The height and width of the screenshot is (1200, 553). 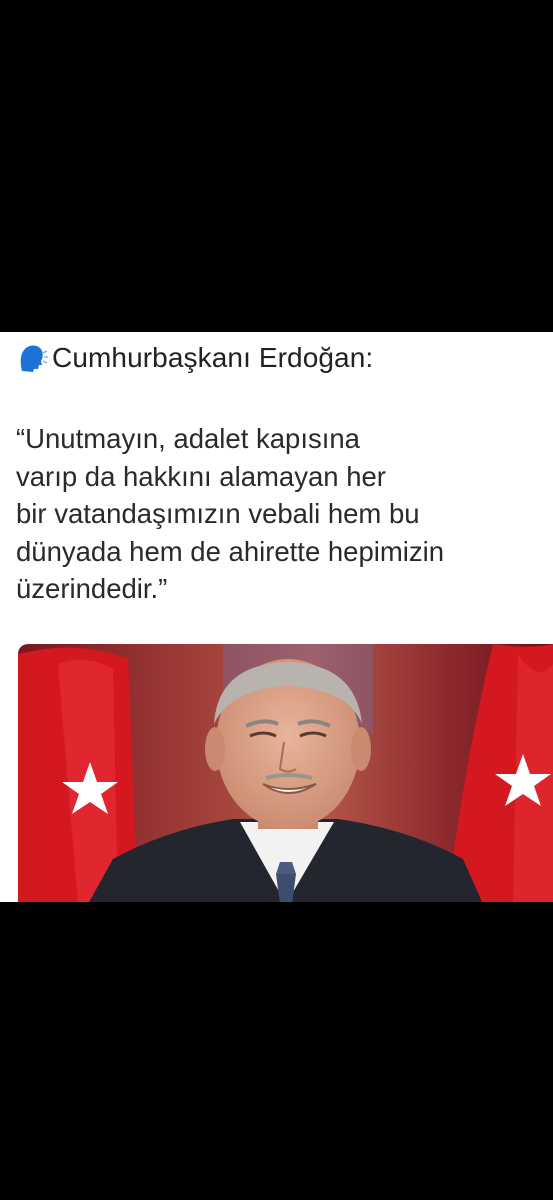 I want to click on quote-line: üzerindedir.”, so click(x=92, y=588).